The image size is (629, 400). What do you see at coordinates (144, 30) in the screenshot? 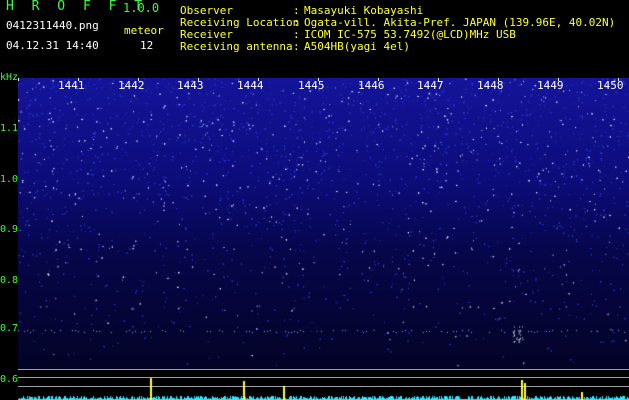
I see `meteor-label: meteor` at bounding box center [144, 30].